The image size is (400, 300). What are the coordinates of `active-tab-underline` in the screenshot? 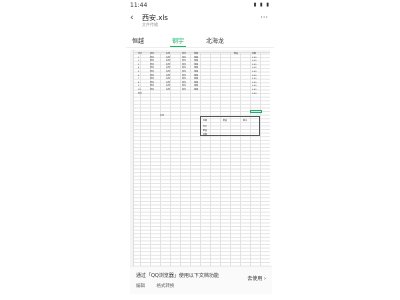 It's located at (178, 46).